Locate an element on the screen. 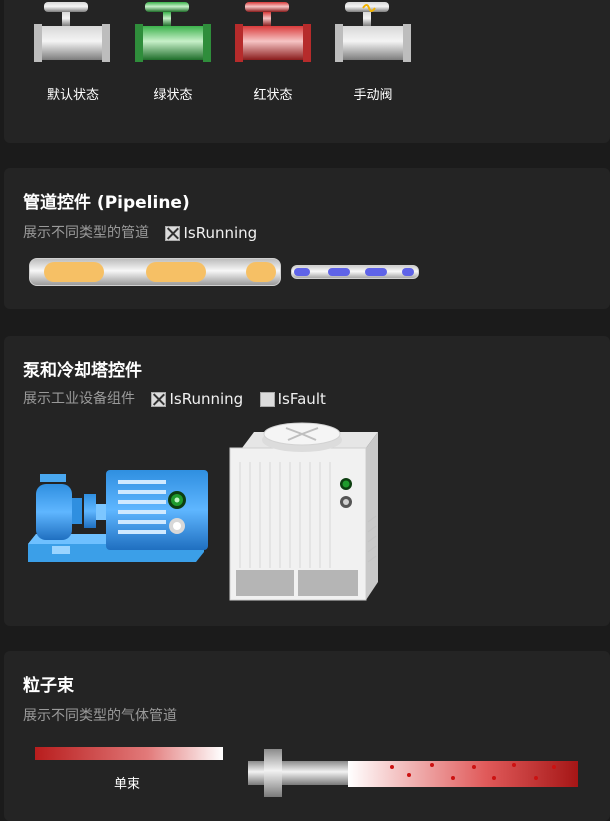 This screenshot has height=821, width=610. single-beam is located at coordinates (129, 753).